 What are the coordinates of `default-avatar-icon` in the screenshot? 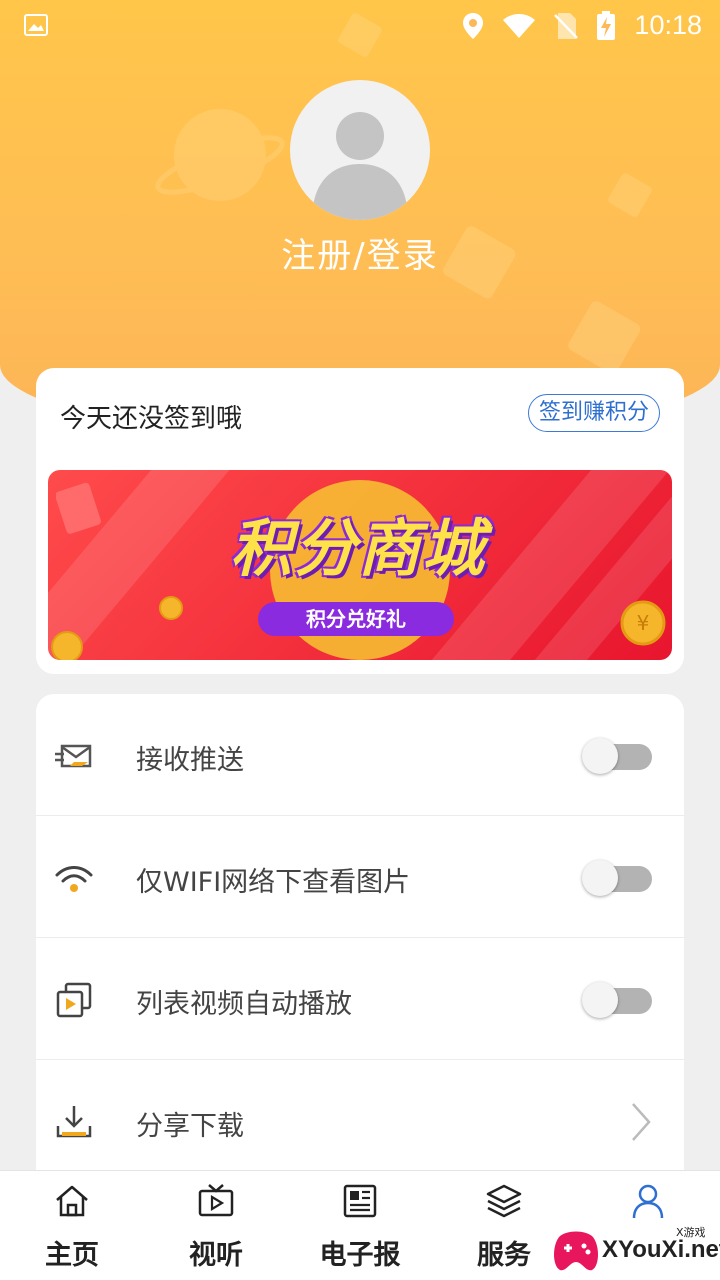 It's located at (360, 166).